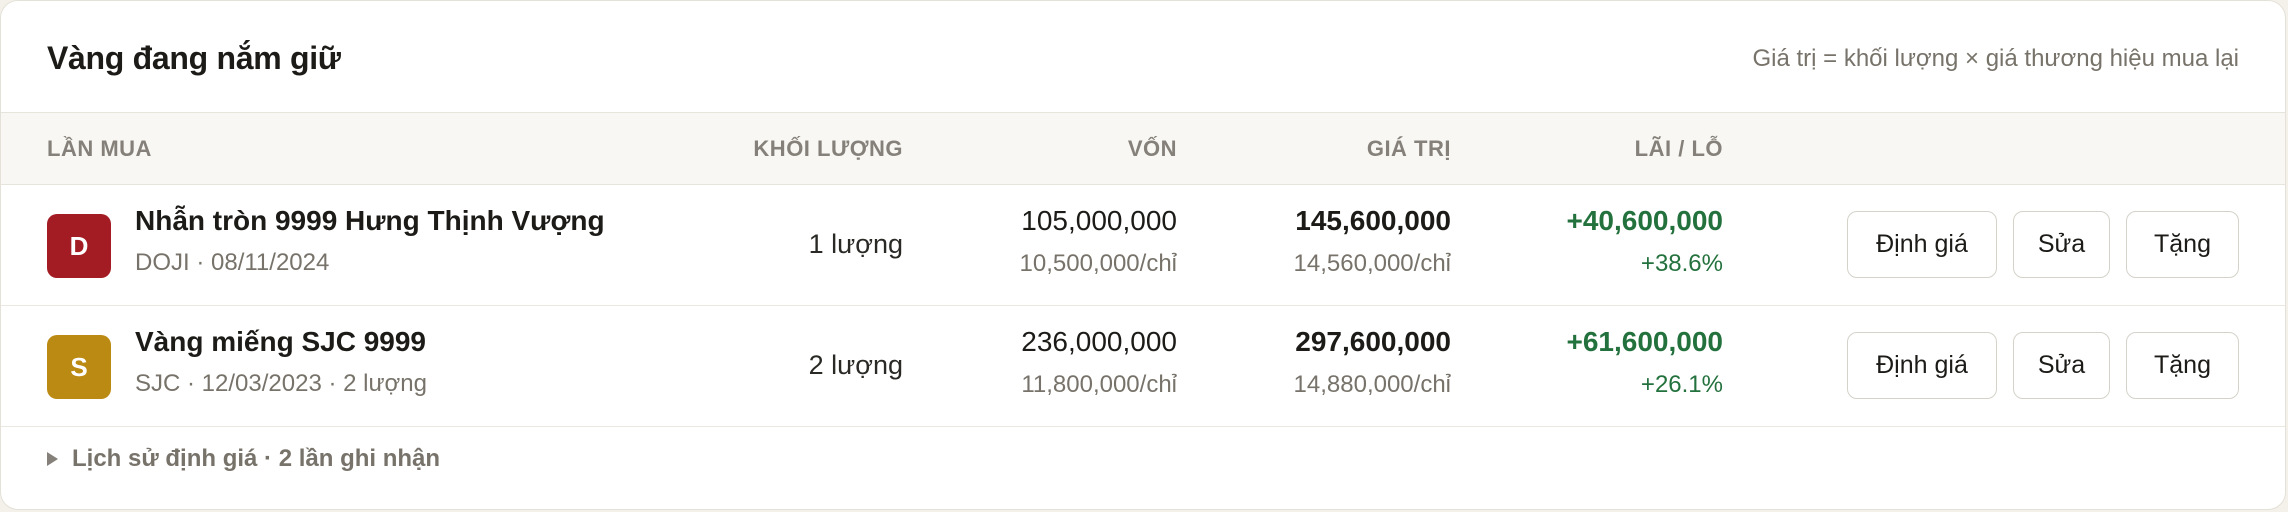 Image resolution: width=2288 pixels, height=512 pixels. What do you see at coordinates (1099, 384) in the screenshot?
I see `item-capital-per-chi: 11,800,000/chỉ` at bounding box center [1099, 384].